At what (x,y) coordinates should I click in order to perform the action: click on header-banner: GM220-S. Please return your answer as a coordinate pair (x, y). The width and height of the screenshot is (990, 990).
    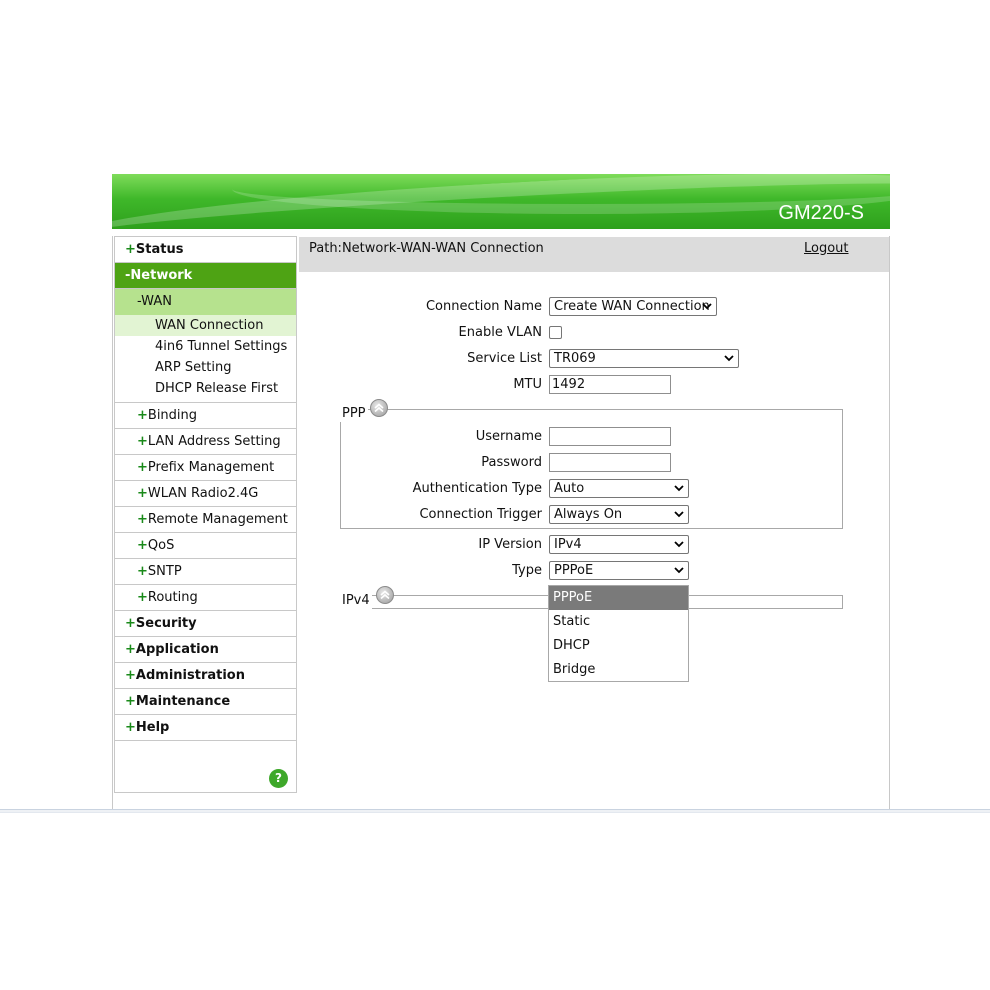
    Looking at the image, I should click on (501, 201).